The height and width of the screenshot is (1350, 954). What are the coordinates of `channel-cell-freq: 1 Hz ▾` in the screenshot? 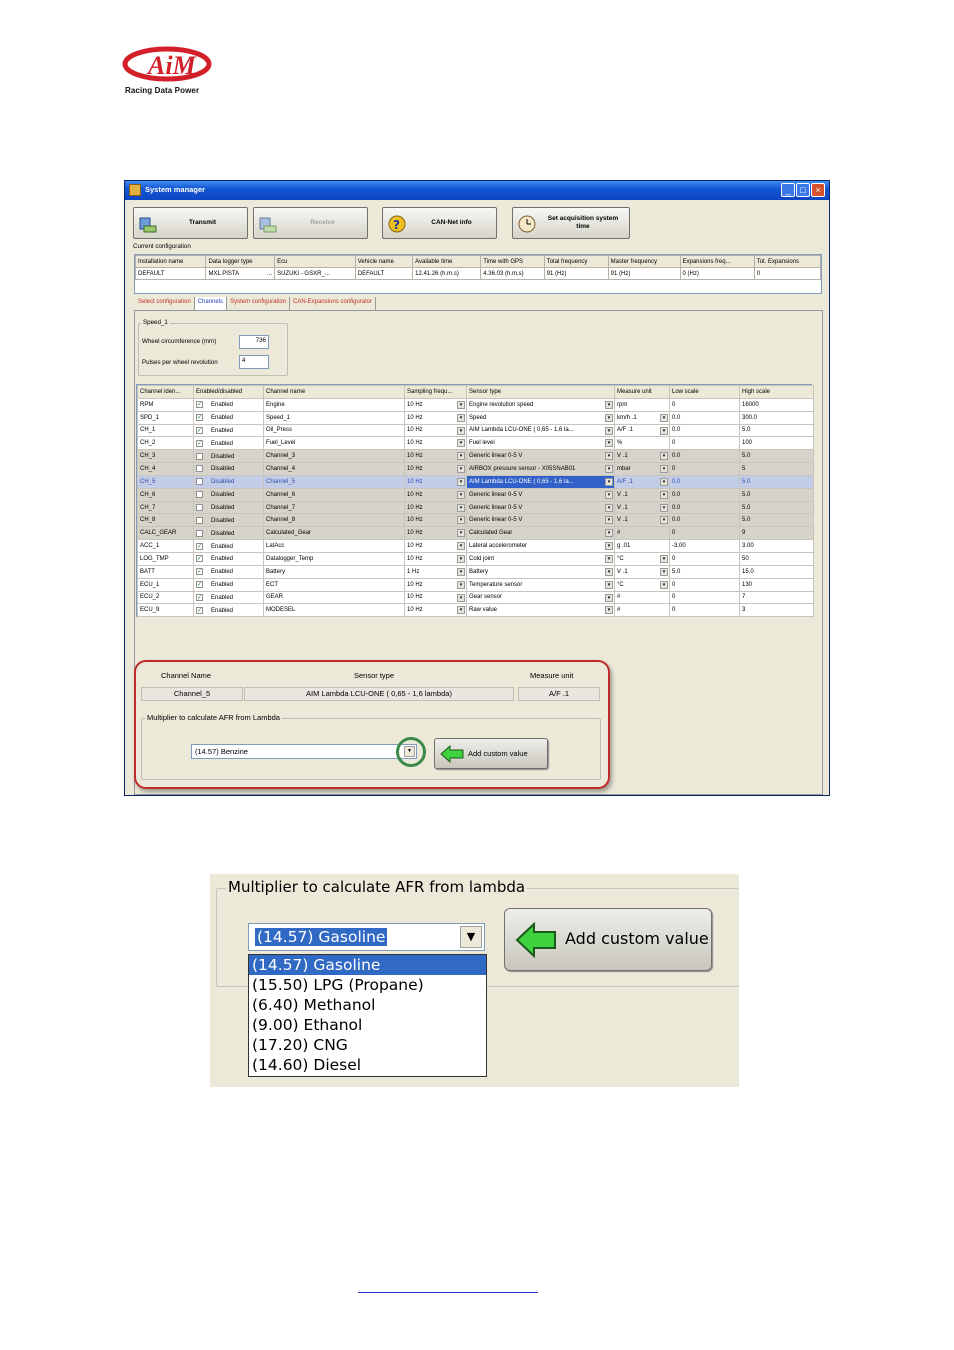 It's located at (435, 571).